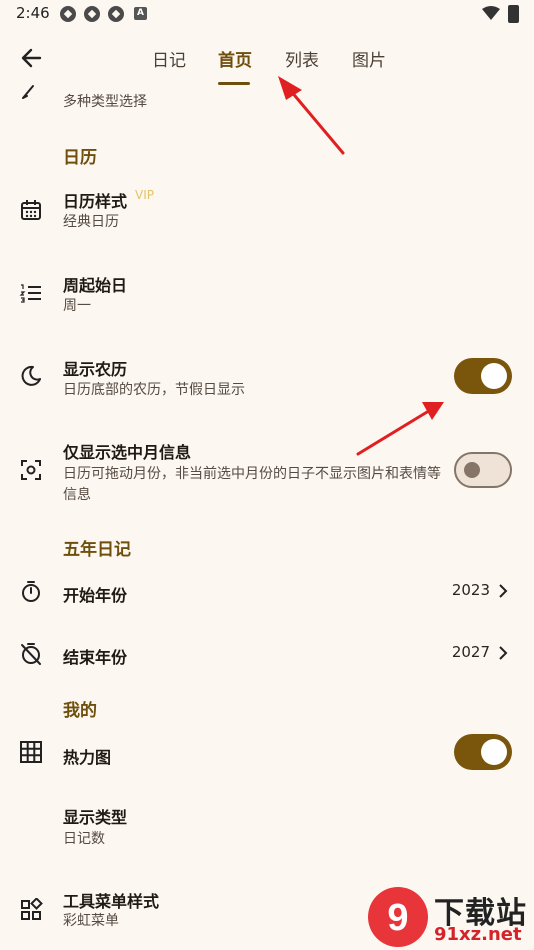 This screenshot has height=950, width=534. What do you see at coordinates (169, 58) in the screenshot?
I see `tab-diary: 日记` at bounding box center [169, 58].